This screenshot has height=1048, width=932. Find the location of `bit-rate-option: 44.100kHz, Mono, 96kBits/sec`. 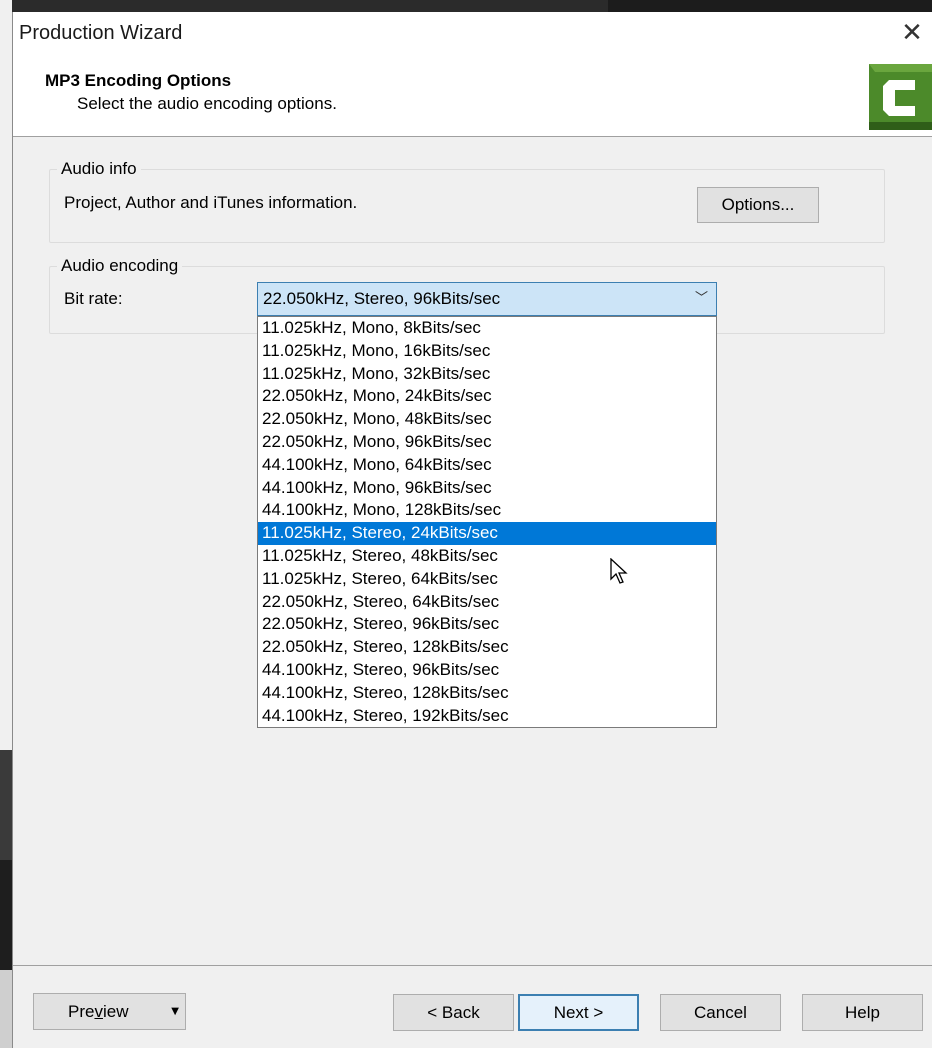

bit-rate-option: 44.100kHz, Mono, 96kBits/sec is located at coordinates (487, 488).